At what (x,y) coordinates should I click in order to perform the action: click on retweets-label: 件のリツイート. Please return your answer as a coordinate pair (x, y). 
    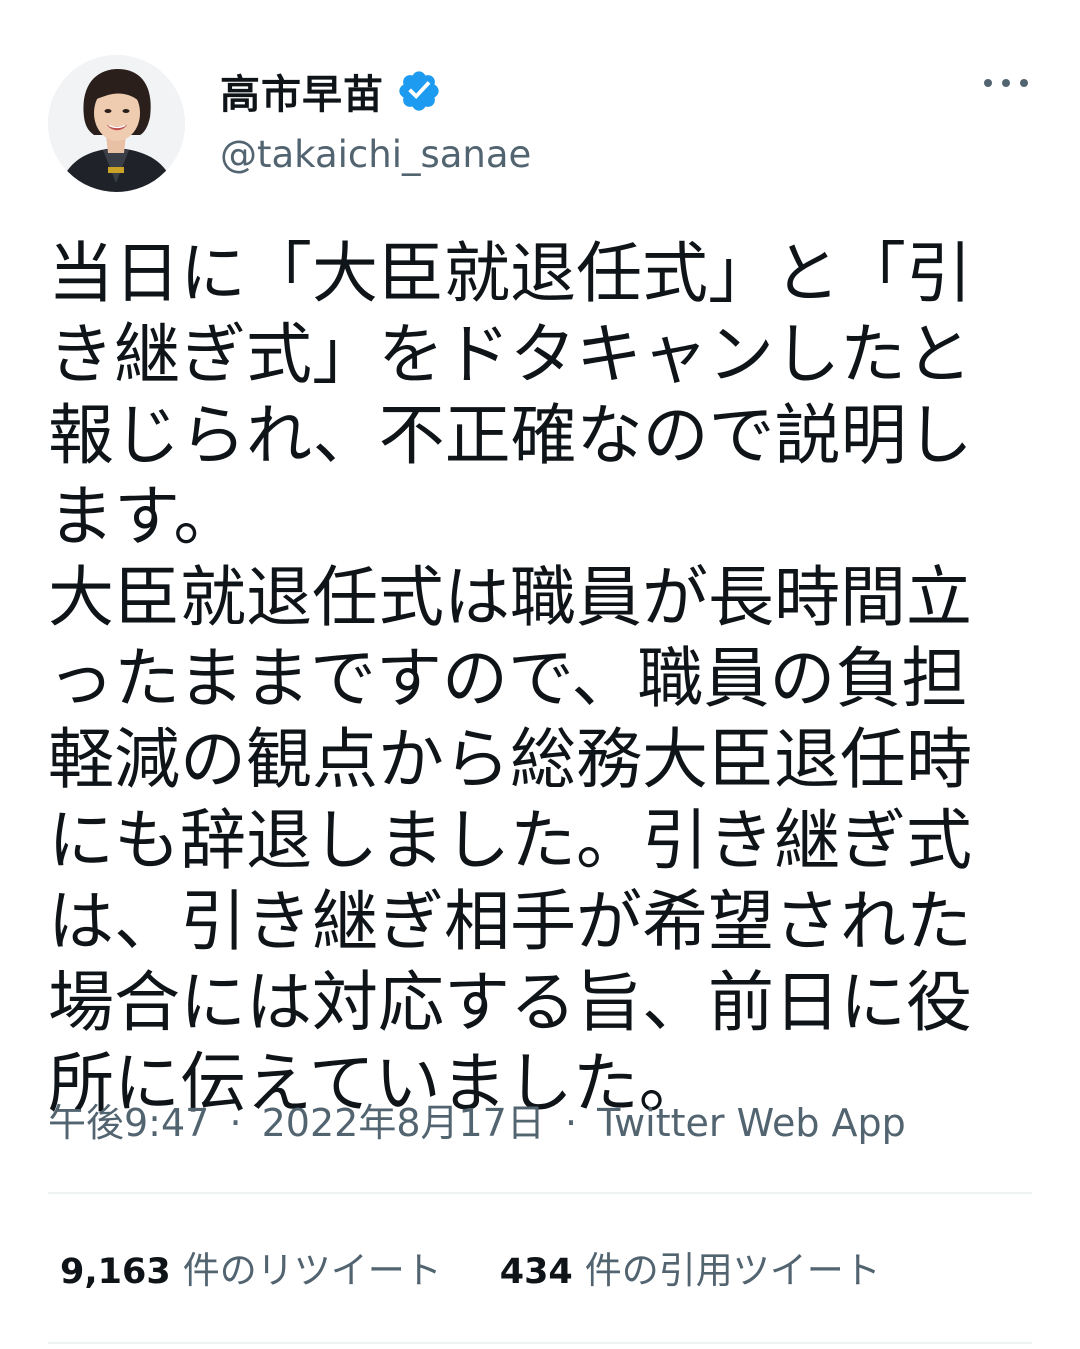
    Looking at the image, I should click on (312, 1270).